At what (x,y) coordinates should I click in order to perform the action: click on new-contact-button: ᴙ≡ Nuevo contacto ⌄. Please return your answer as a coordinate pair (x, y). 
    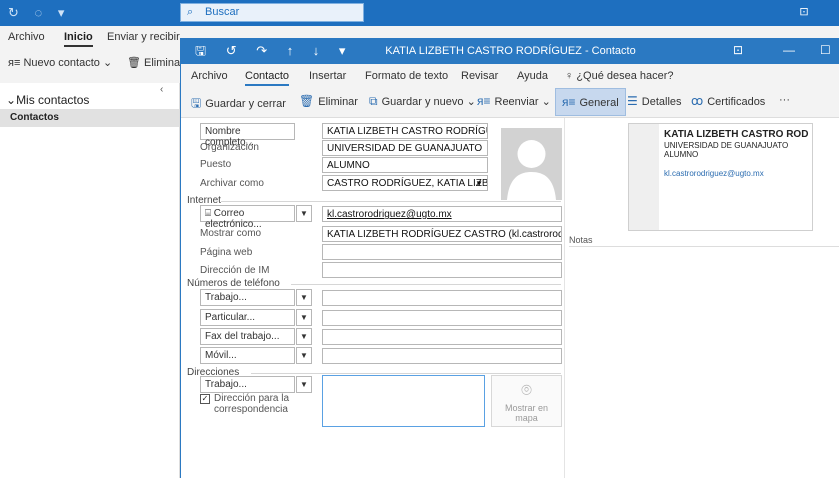
    Looking at the image, I should click on (60, 62).